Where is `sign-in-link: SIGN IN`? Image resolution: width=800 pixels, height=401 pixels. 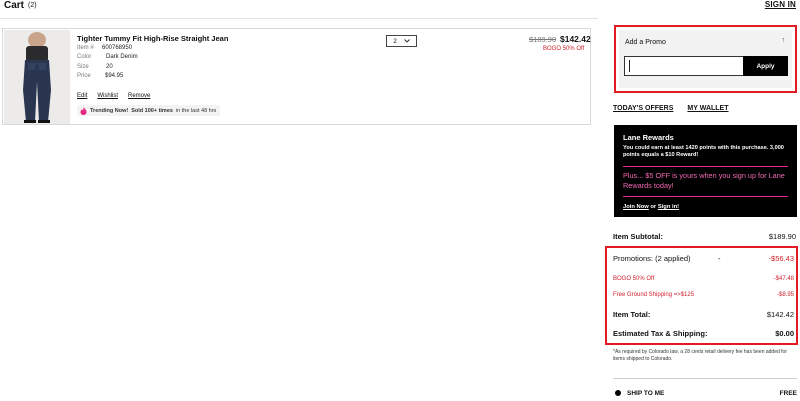 sign-in-link: SIGN IN is located at coordinates (780, 4).